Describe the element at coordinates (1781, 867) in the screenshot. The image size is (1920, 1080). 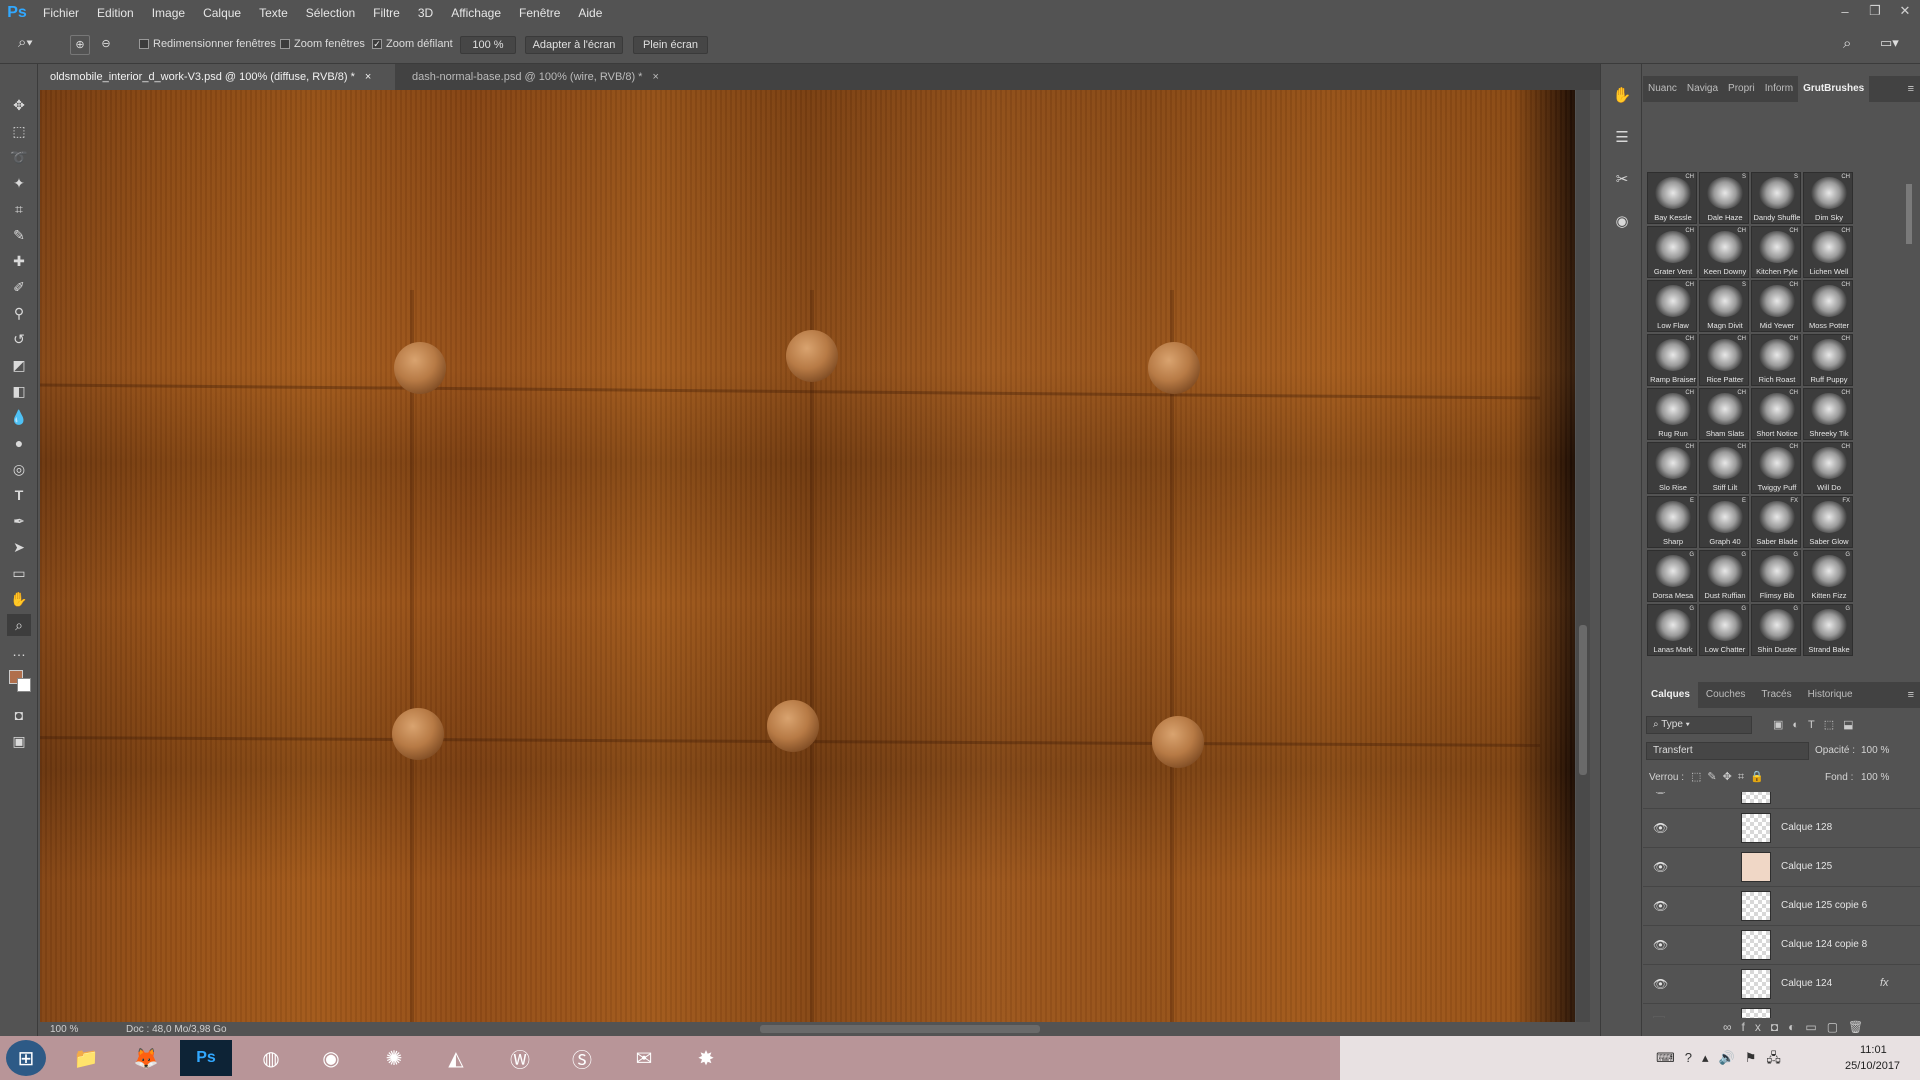
I see `layer-row: 👁 Calque 125` at that location.